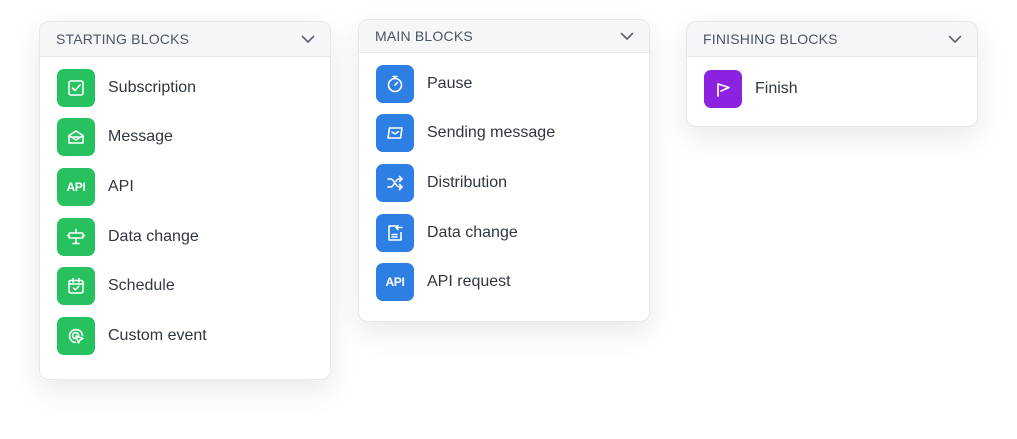 The height and width of the screenshot is (439, 1017). I want to click on data-change-icon, so click(76, 236).